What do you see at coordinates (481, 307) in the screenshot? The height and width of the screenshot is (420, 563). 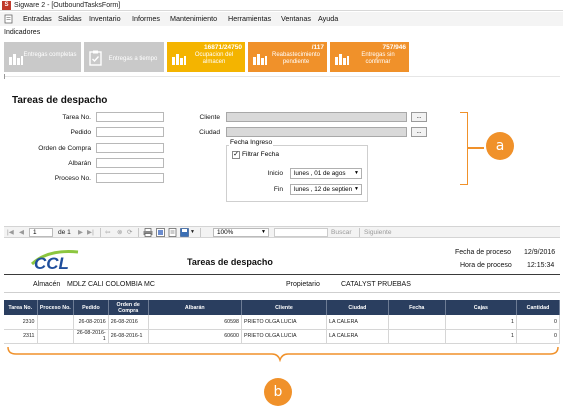 I see `col-header: Cajas` at bounding box center [481, 307].